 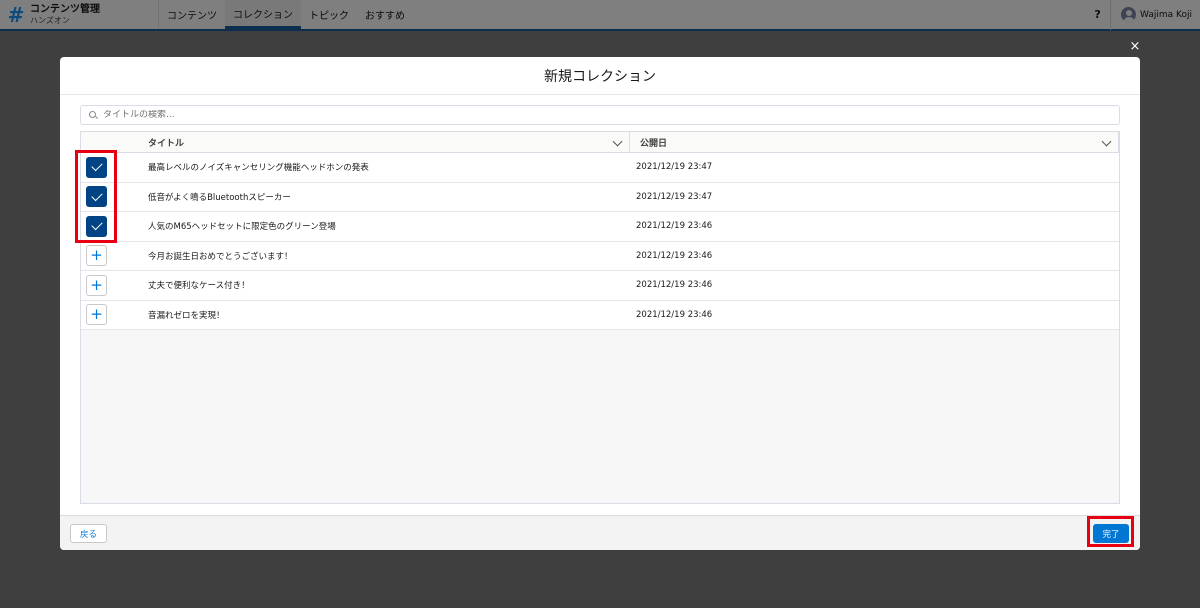 What do you see at coordinates (600, 532) in the screenshot?
I see `modal-footer: 戻る 完了` at bounding box center [600, 532].